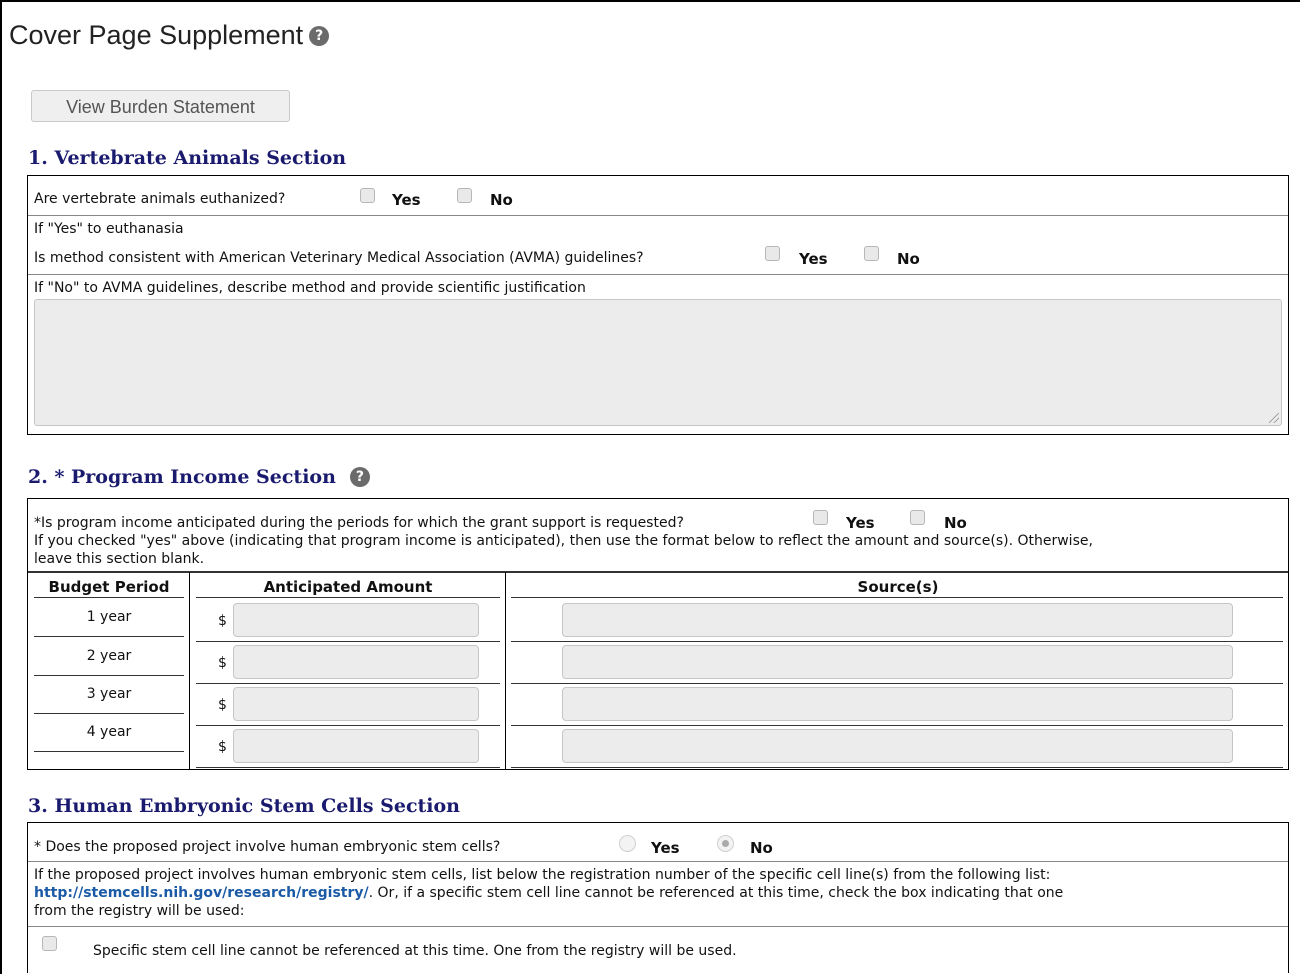  Describe the element at coordinates (109, 732) in the screenshot. I see `budget-period-cell: 4 year` at that location.